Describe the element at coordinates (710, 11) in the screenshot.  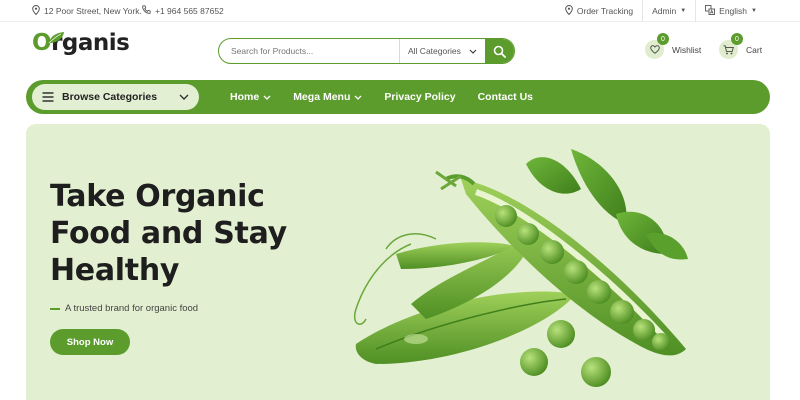
I see `translate-icon` at that location.